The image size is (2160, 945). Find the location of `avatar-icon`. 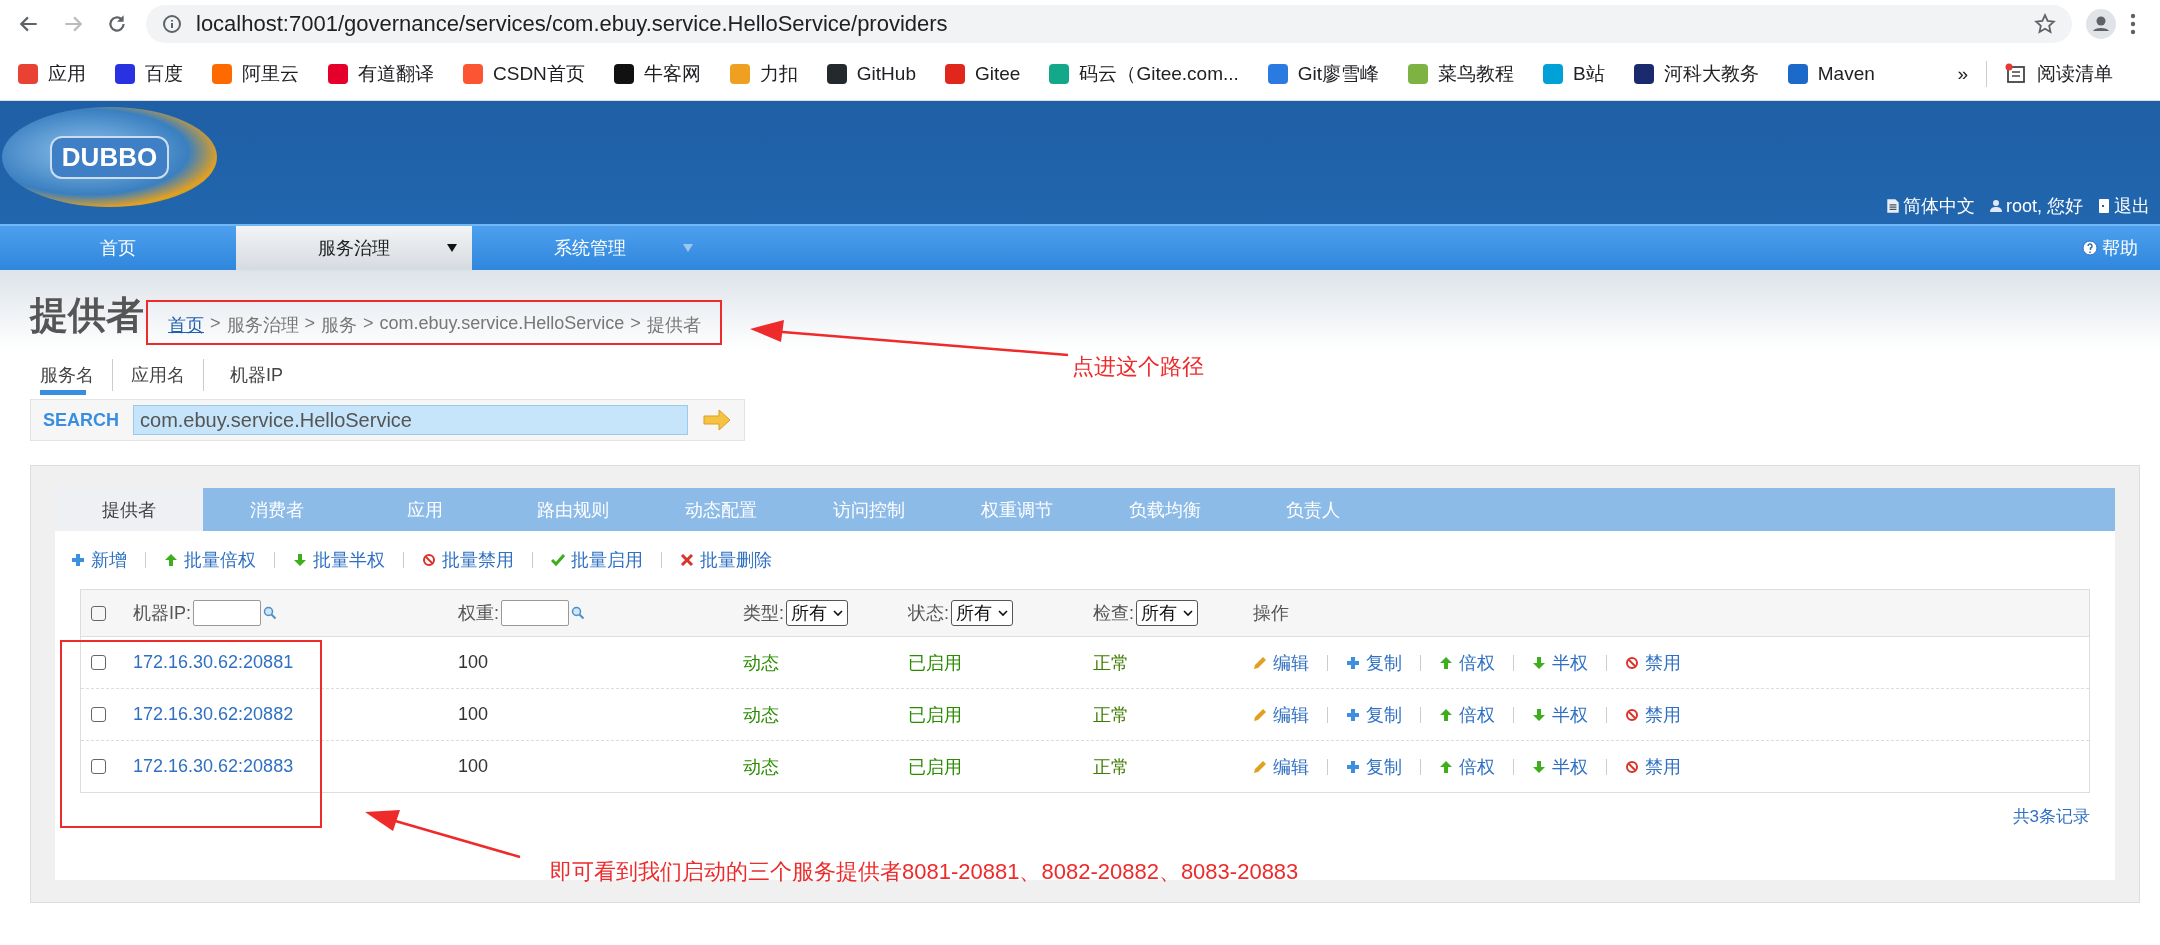

avatar-icon is located at coordinates (2101, 23).